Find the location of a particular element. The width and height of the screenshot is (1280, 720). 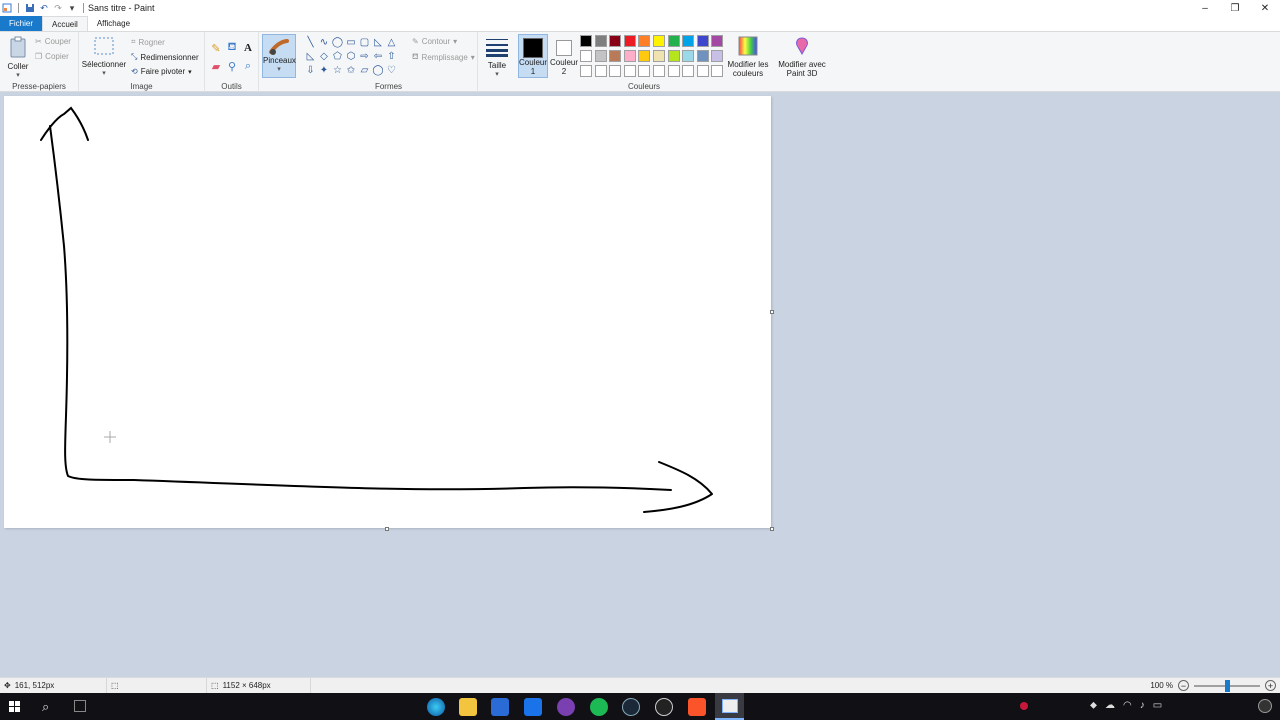

shape-option-icon: ╲ is located at coordinates (310, 42).